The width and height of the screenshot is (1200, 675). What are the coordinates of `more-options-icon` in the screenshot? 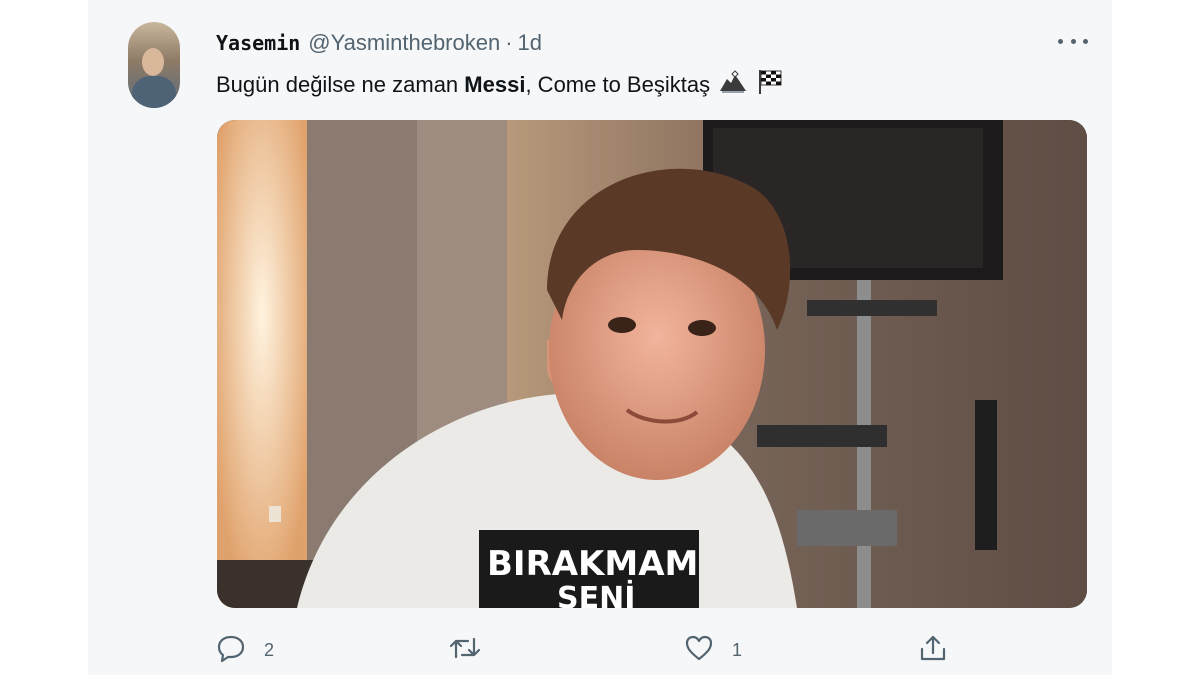 It's located at (1073, 41).